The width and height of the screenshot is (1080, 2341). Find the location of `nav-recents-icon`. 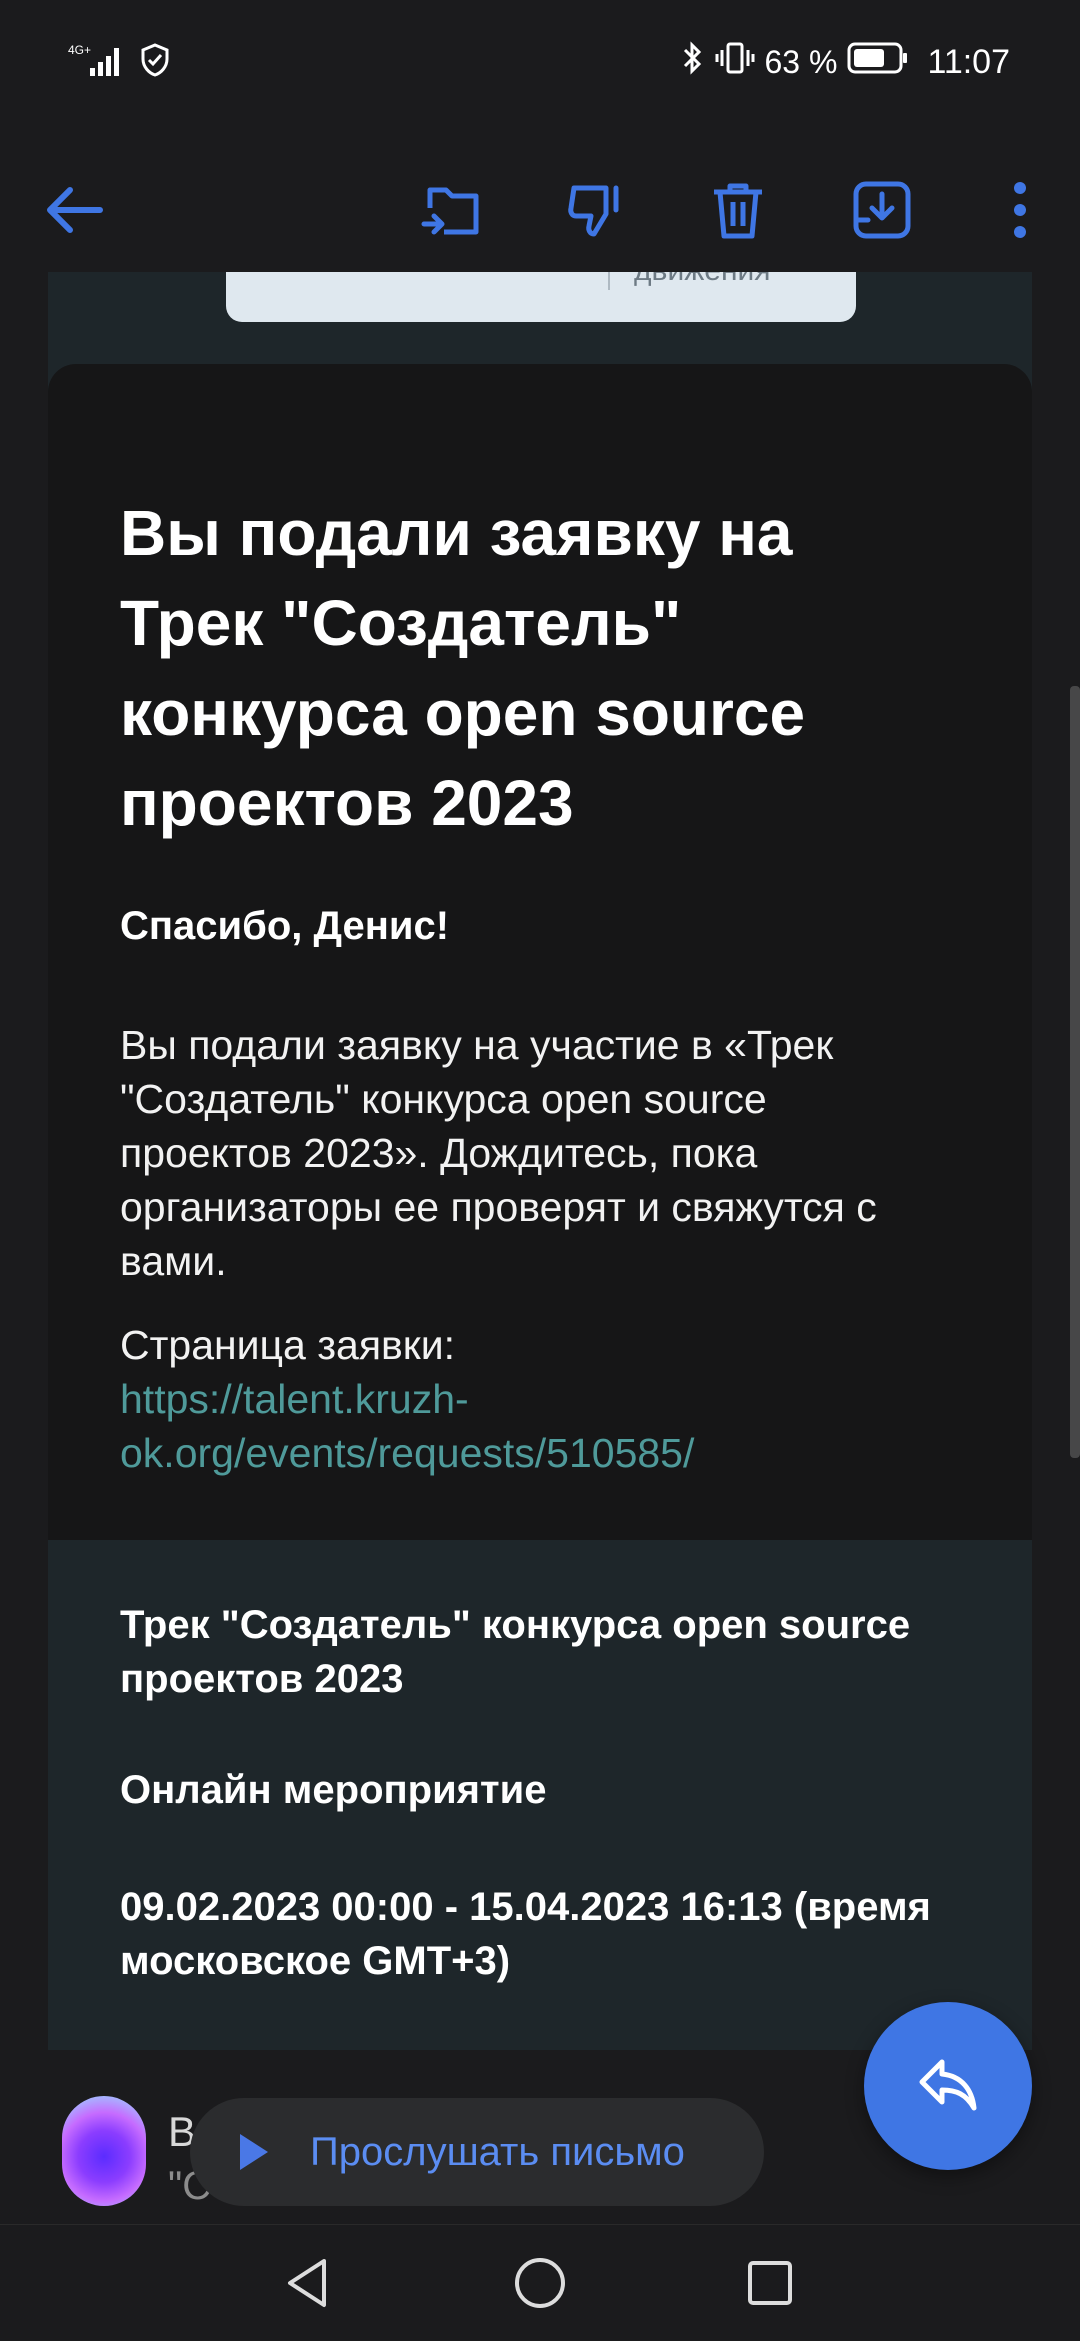

nav-recents-icon is located at coordinates (770, 2283).